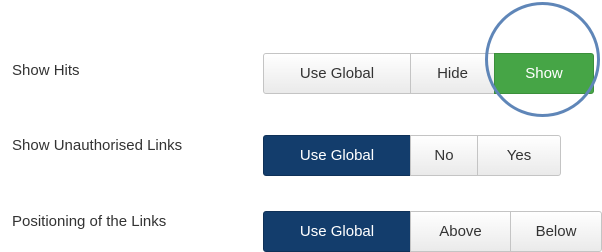 Image resolution: width=602 pixels, height=252 pixels. I want to click on show-hits-hide-button: Hide, so click(452, 73).